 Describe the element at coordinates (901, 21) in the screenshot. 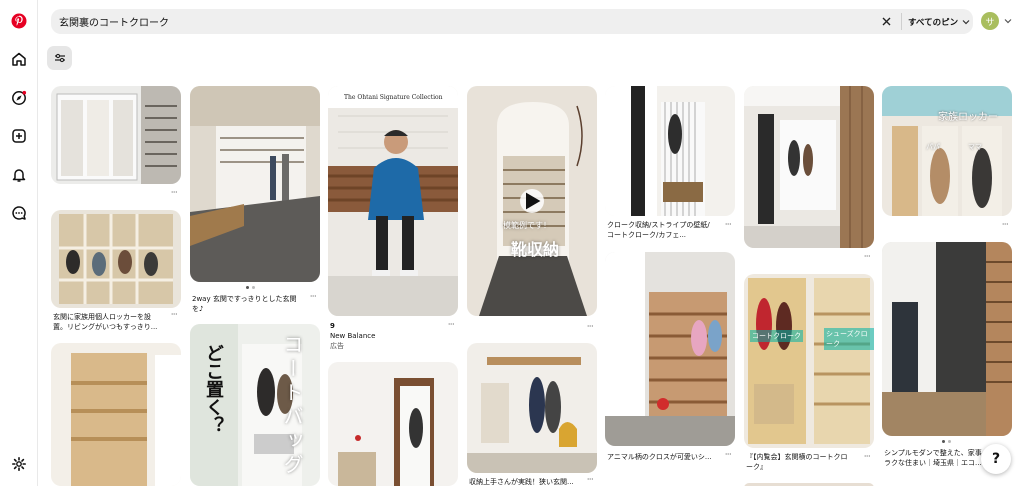

I see `search-divider` at that location.